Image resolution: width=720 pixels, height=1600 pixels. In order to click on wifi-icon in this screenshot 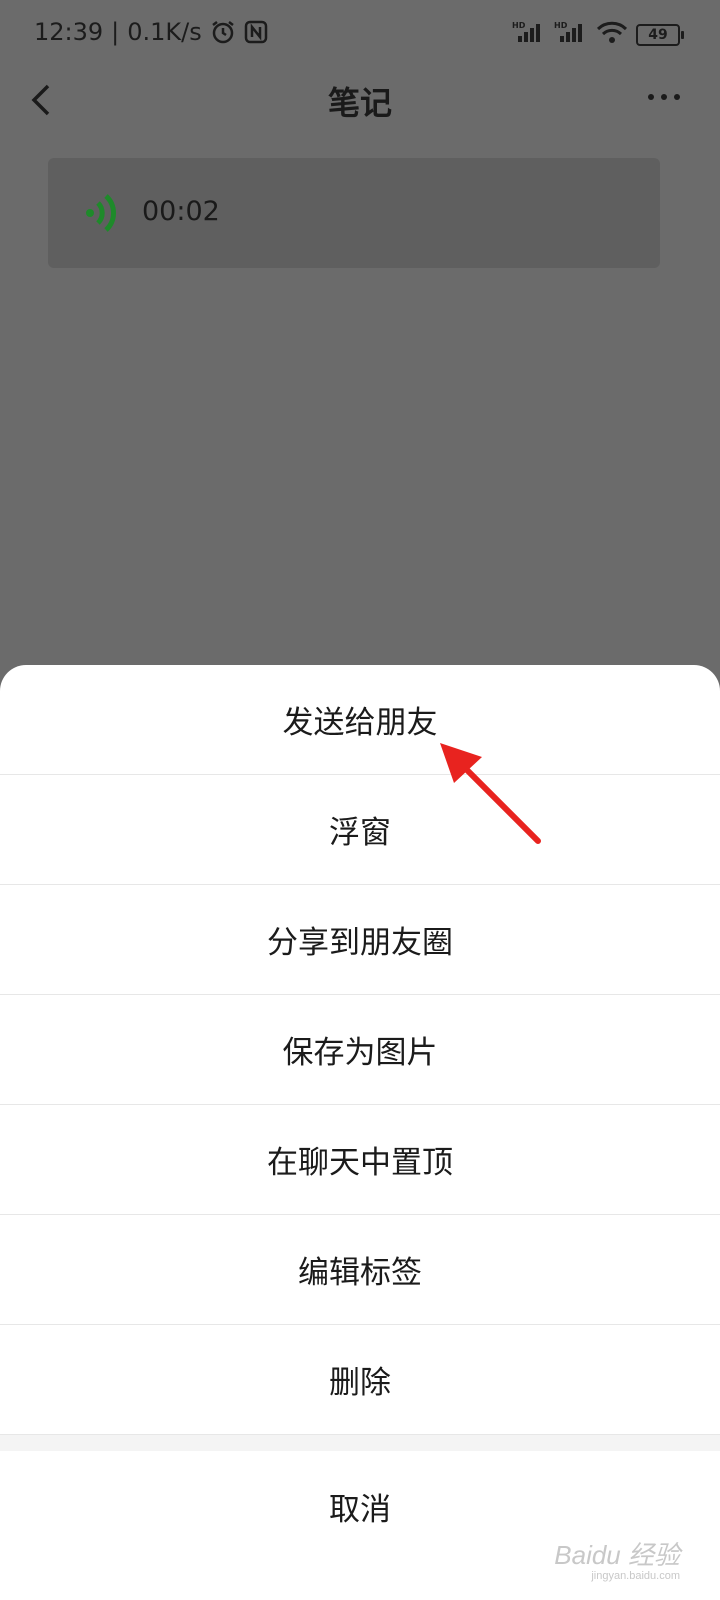, I will do `click(612, 35)`.